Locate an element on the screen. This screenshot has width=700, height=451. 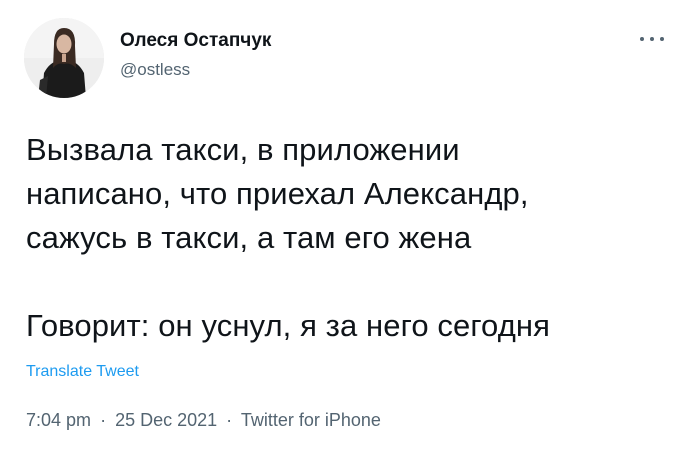
tweet-text-line: Вызвала такси, в приложении is located at coordinates (243, 149).